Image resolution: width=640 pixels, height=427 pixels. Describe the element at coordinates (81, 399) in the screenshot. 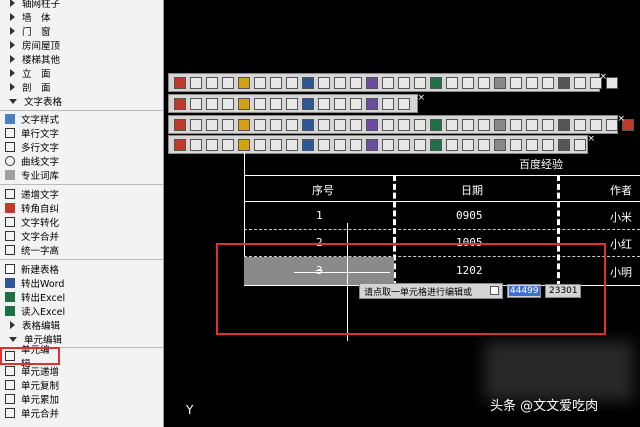

I see `menu-item-cell-sum: 单元累加` at that location.